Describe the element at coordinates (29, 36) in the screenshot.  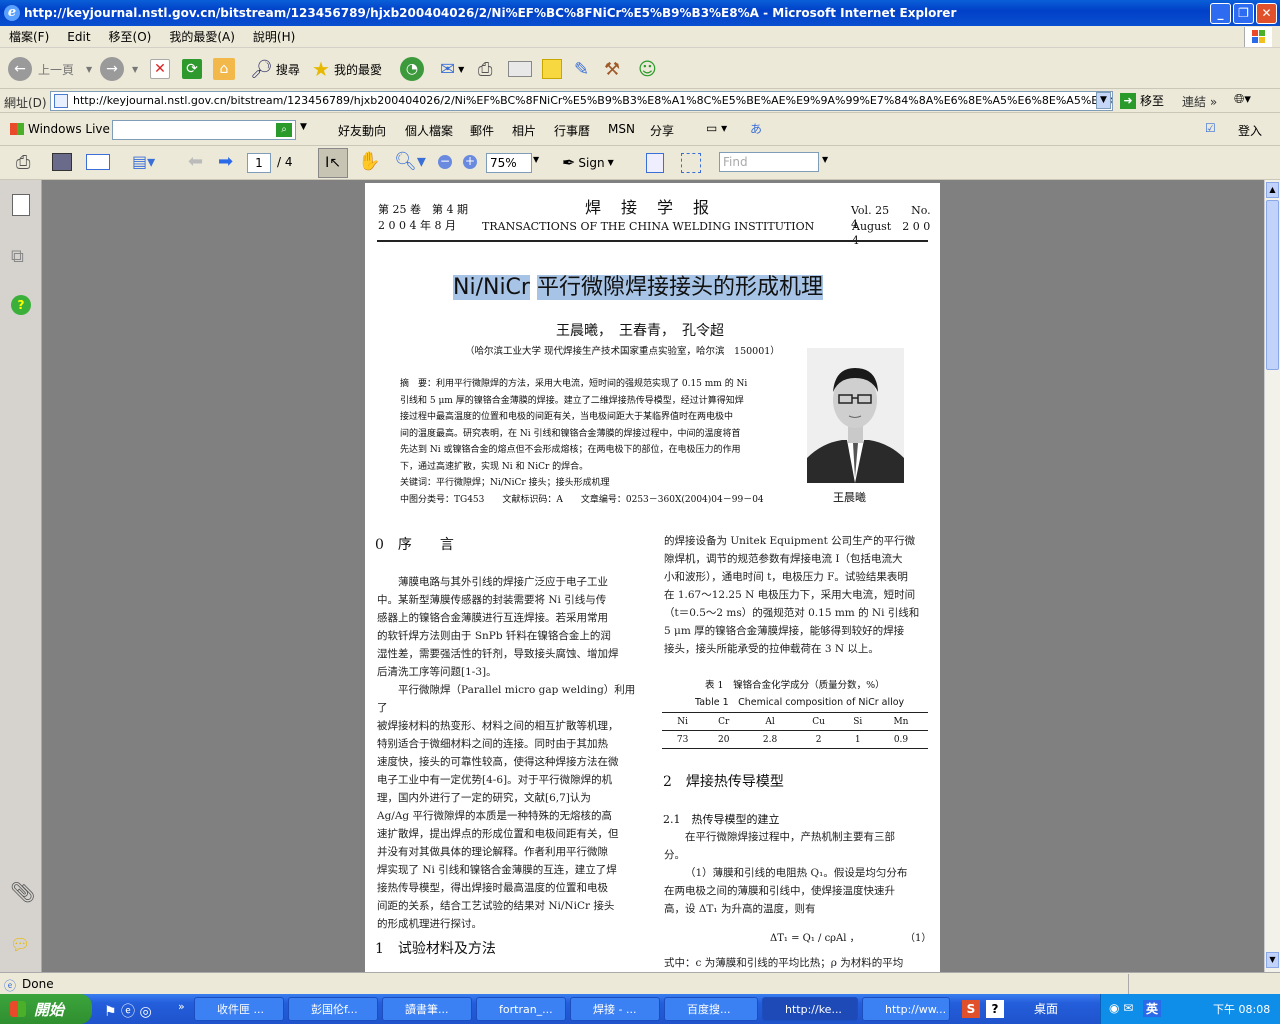
I see `menu-file: 檔案(F)` at that location.